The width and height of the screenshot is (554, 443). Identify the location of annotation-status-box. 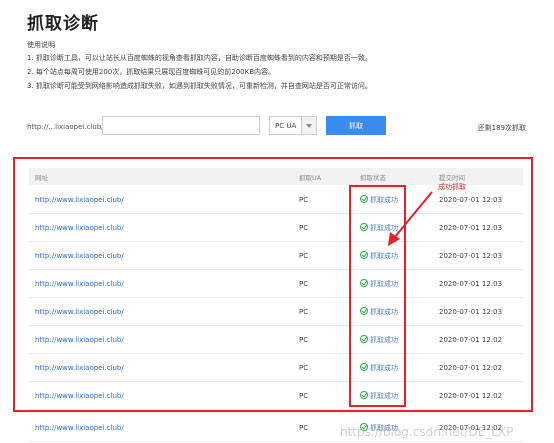
(377, 296).